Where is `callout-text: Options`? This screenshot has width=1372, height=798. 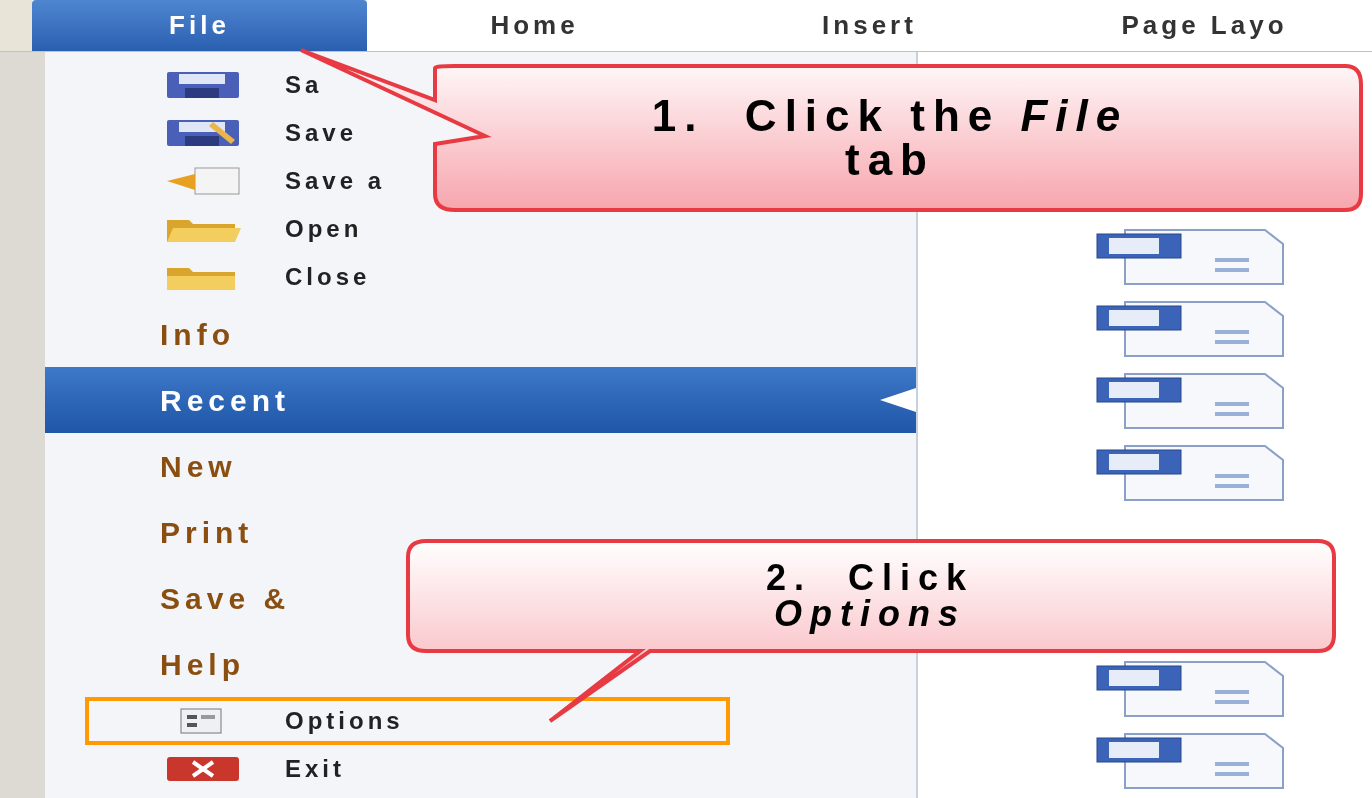 callout-text: Options is located at coordinates (870, 614).